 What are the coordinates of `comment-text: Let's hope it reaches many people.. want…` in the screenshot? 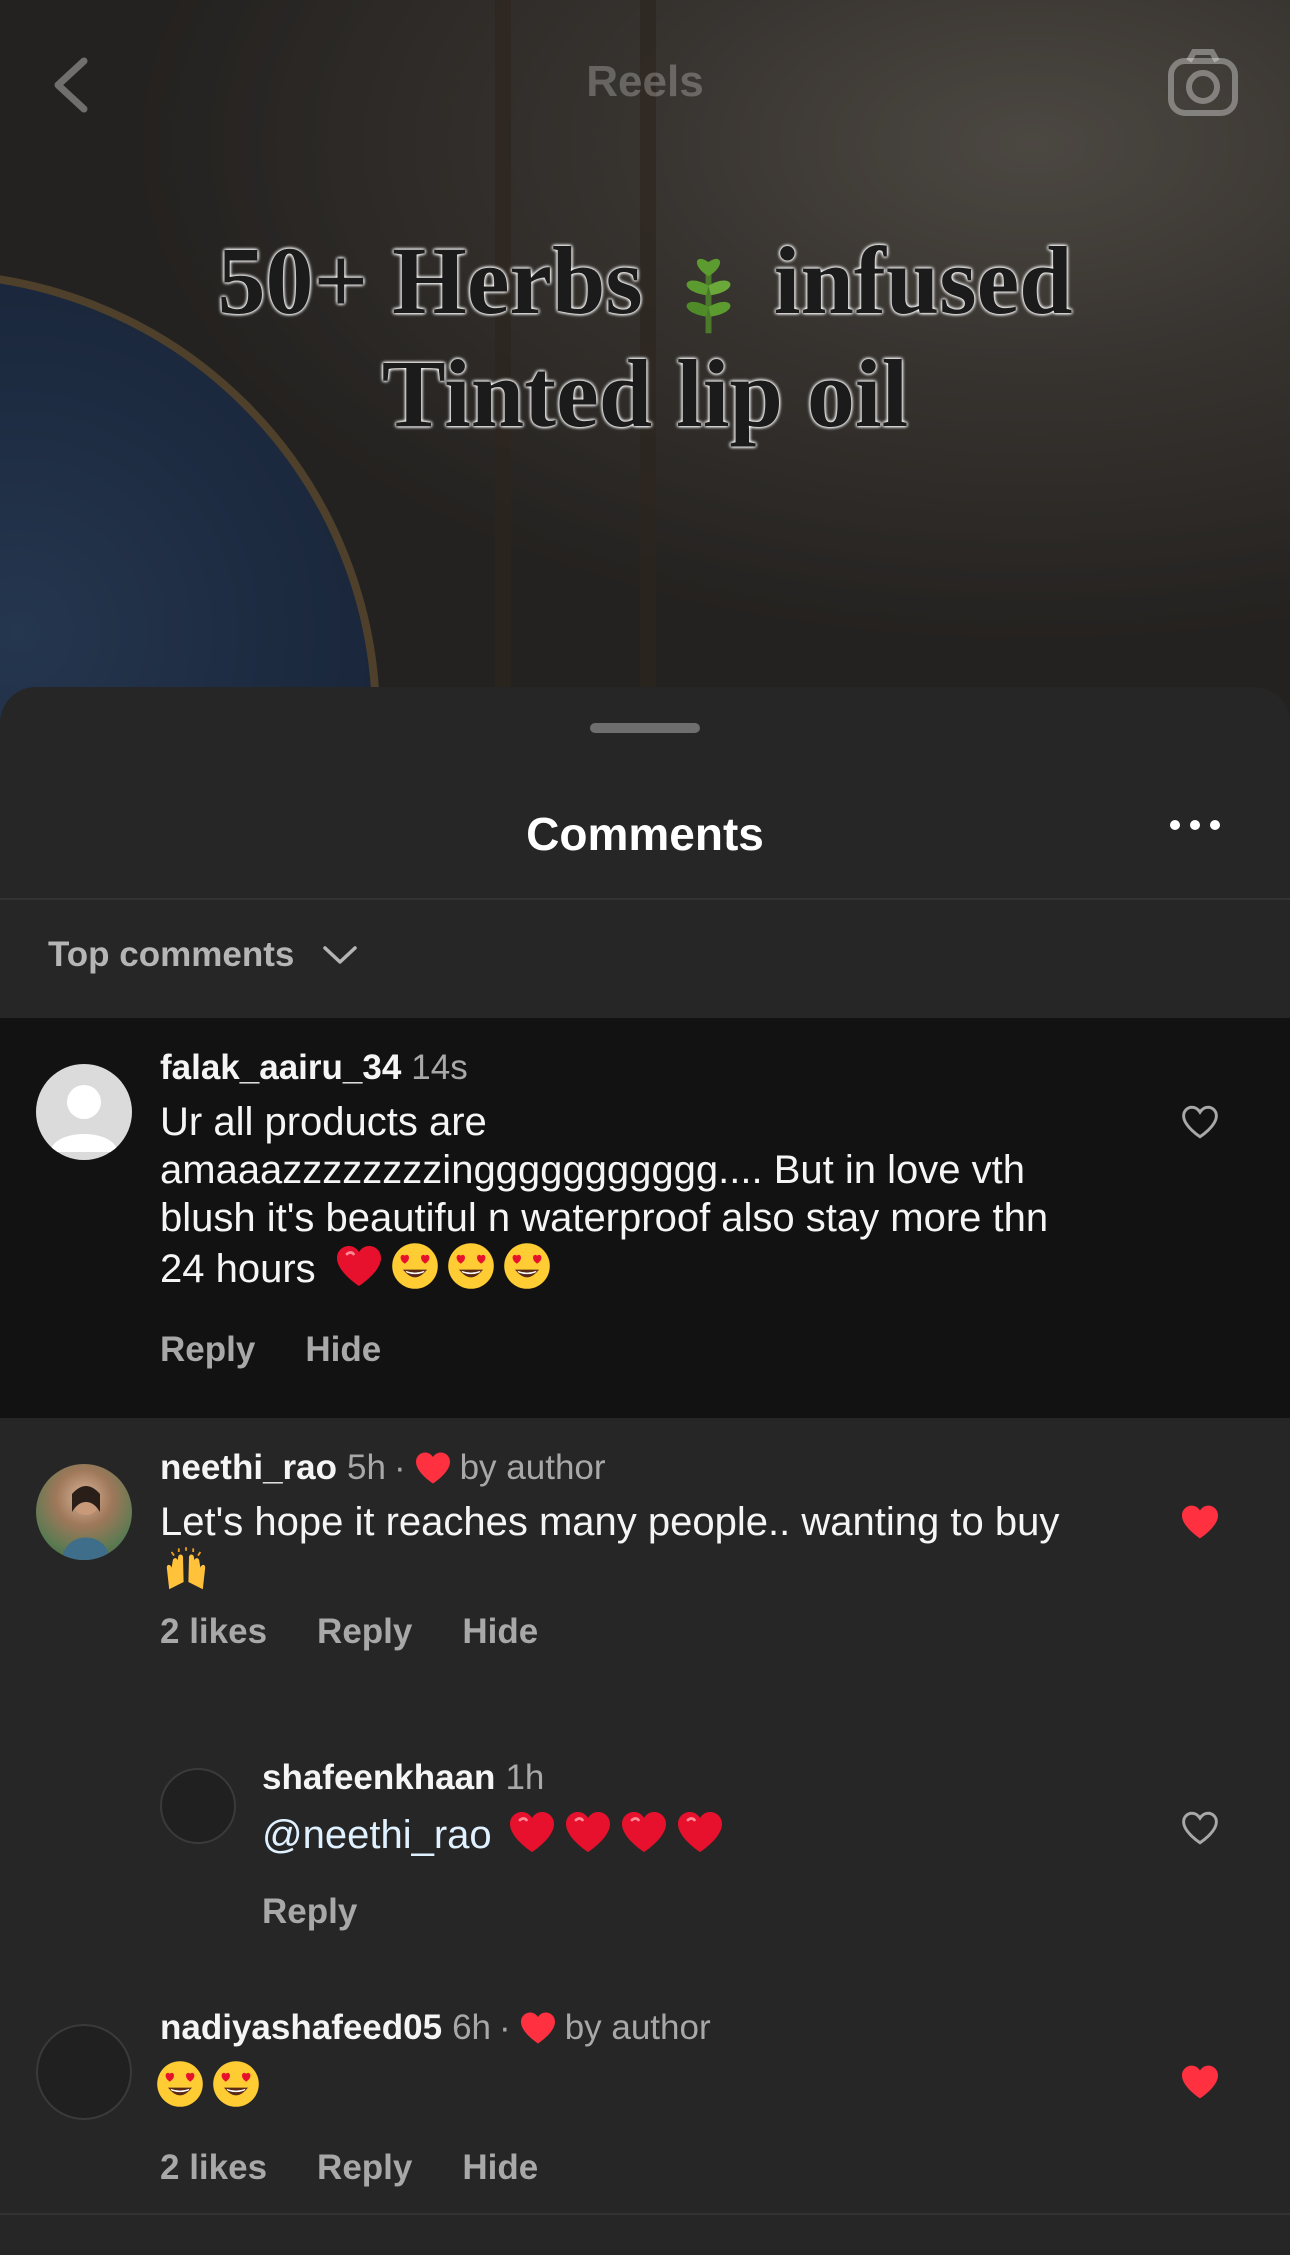 It's located at (630, 1547).